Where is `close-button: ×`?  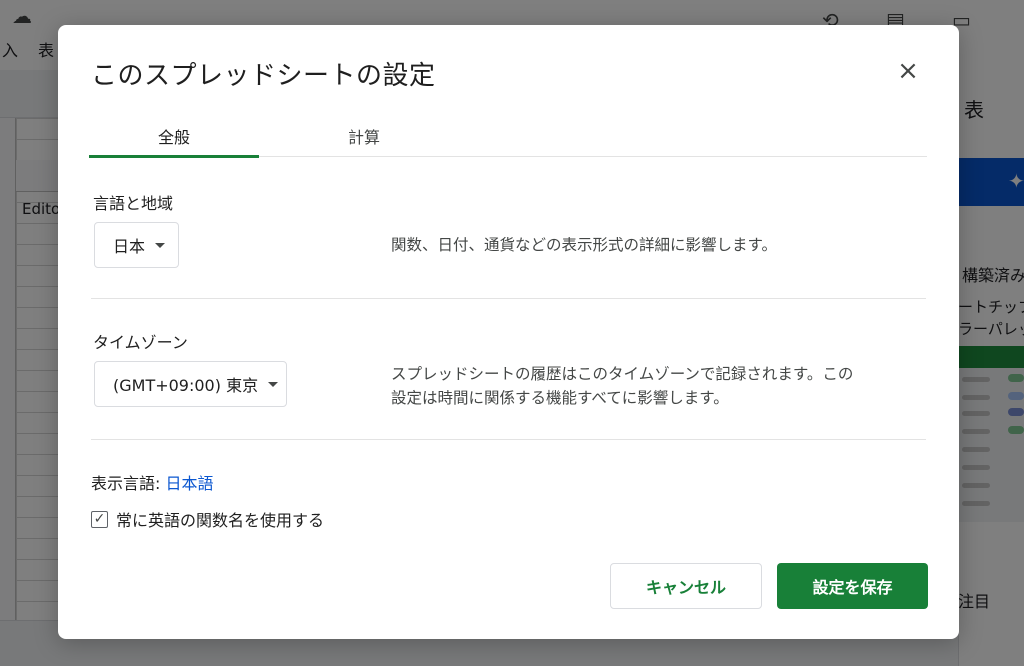 close-button: × is located at coordinates (908, 71).